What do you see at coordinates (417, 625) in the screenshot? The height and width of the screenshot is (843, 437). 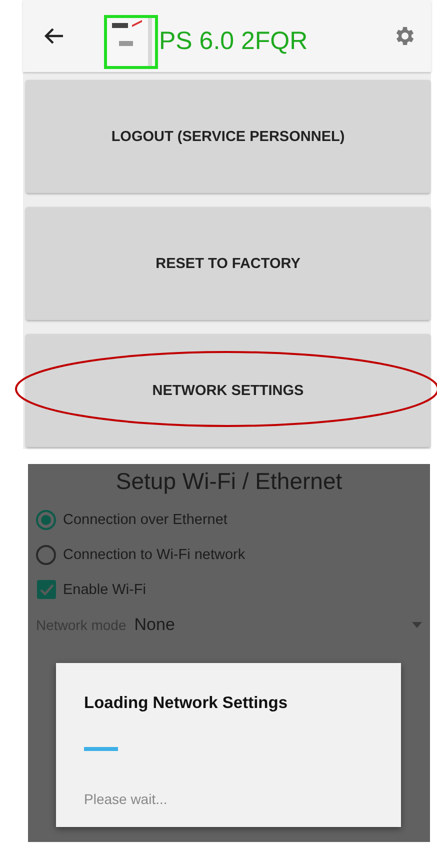 I see `dropdown-caret-icon` at bounding box center [417, 625].